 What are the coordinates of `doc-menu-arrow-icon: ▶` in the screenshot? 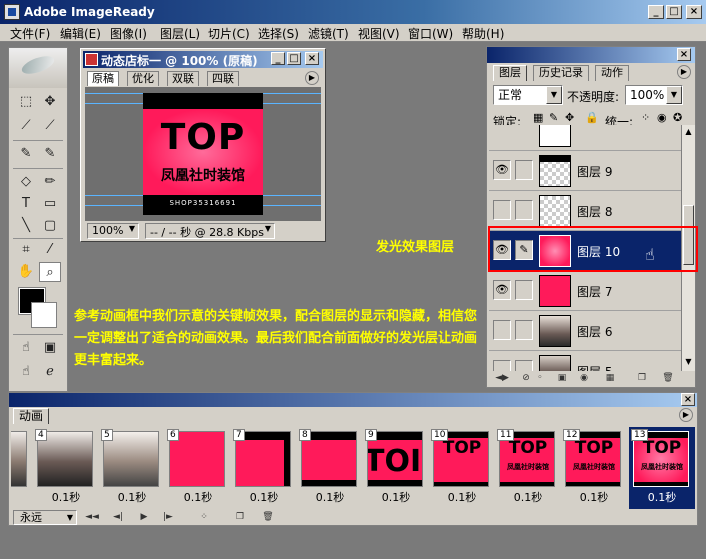 It's located at (312, 78).